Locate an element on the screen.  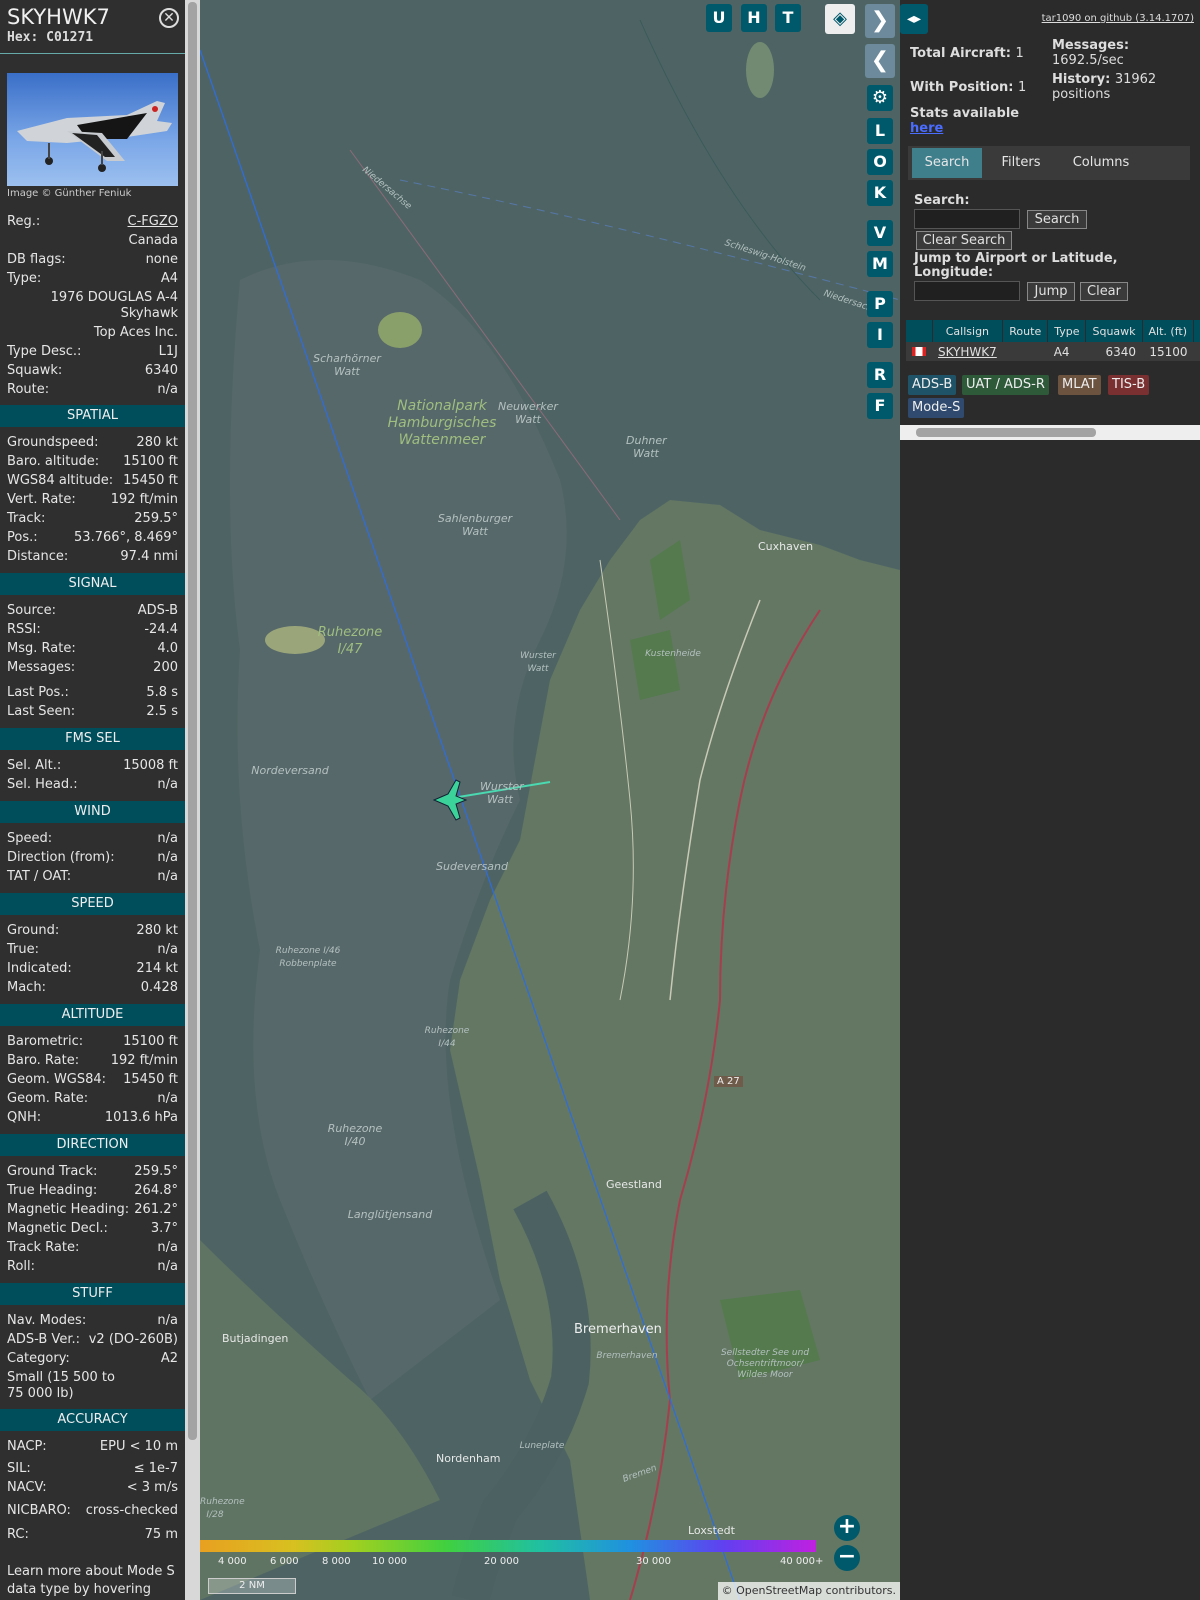
map-button-k: K is located at coordinates (880, 193).